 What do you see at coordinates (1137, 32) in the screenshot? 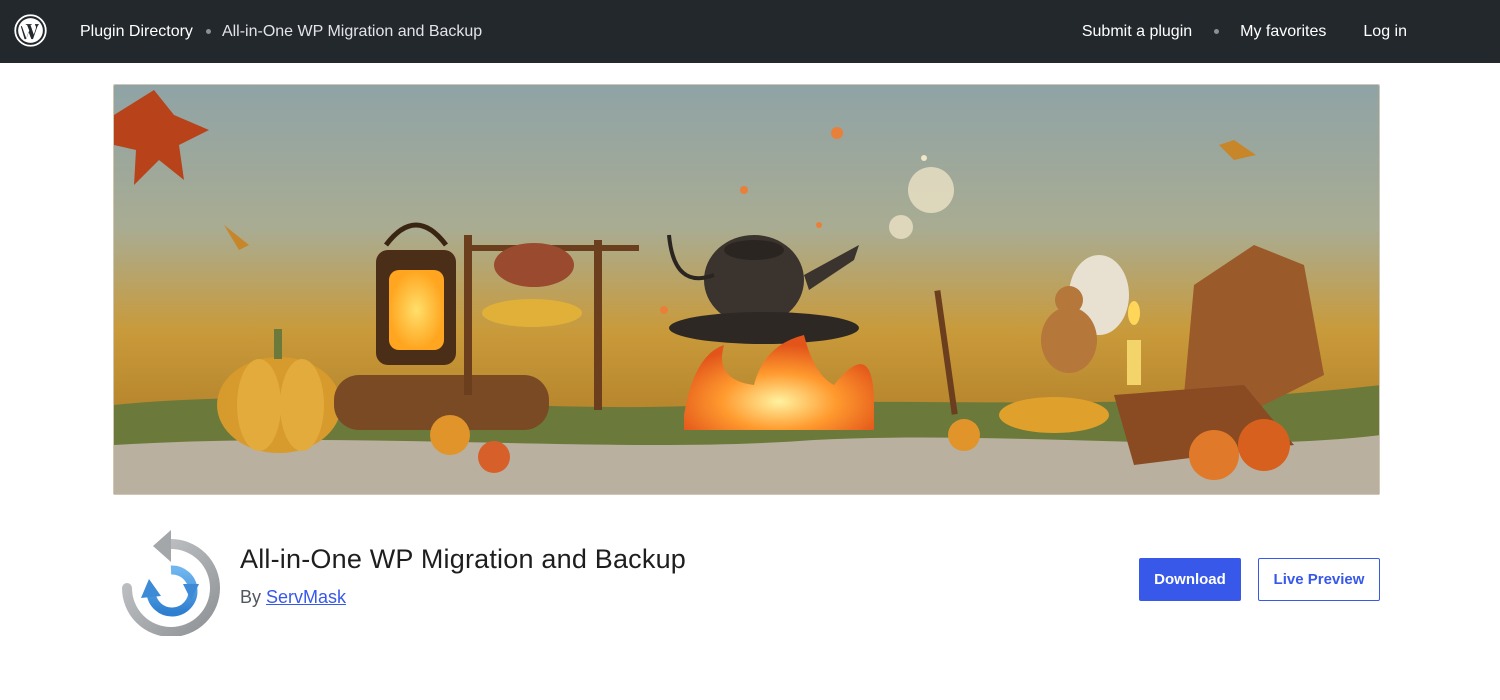
I see `submit-plugin-link: Submit a plugin` at bounding box center [1137, 32].